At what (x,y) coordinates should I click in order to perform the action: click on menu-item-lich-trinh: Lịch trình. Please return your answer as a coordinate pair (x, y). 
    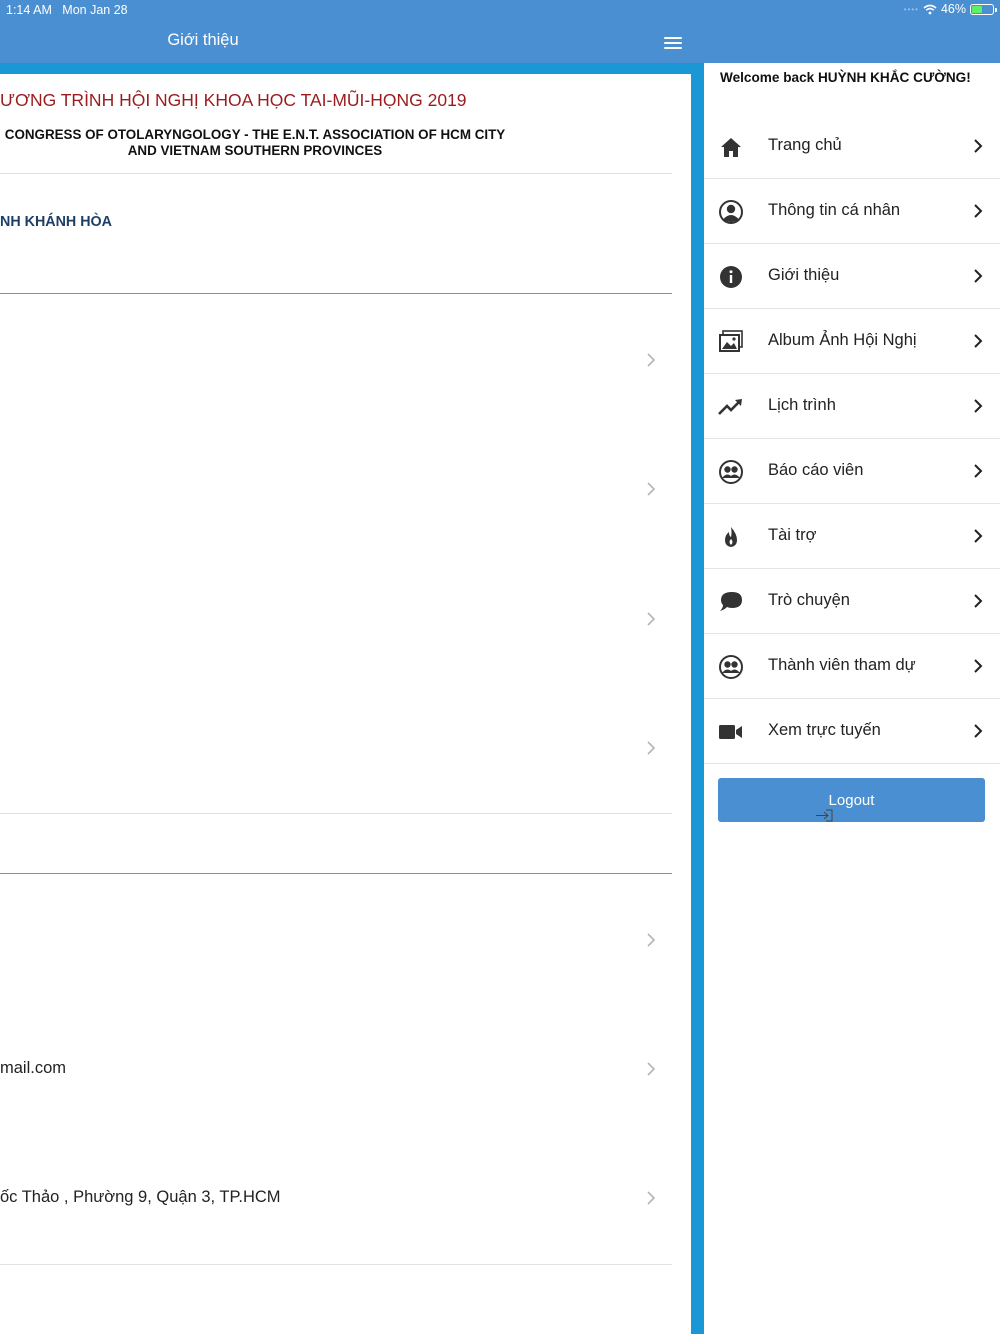
    Looking at the image, I should click on (852, 406).